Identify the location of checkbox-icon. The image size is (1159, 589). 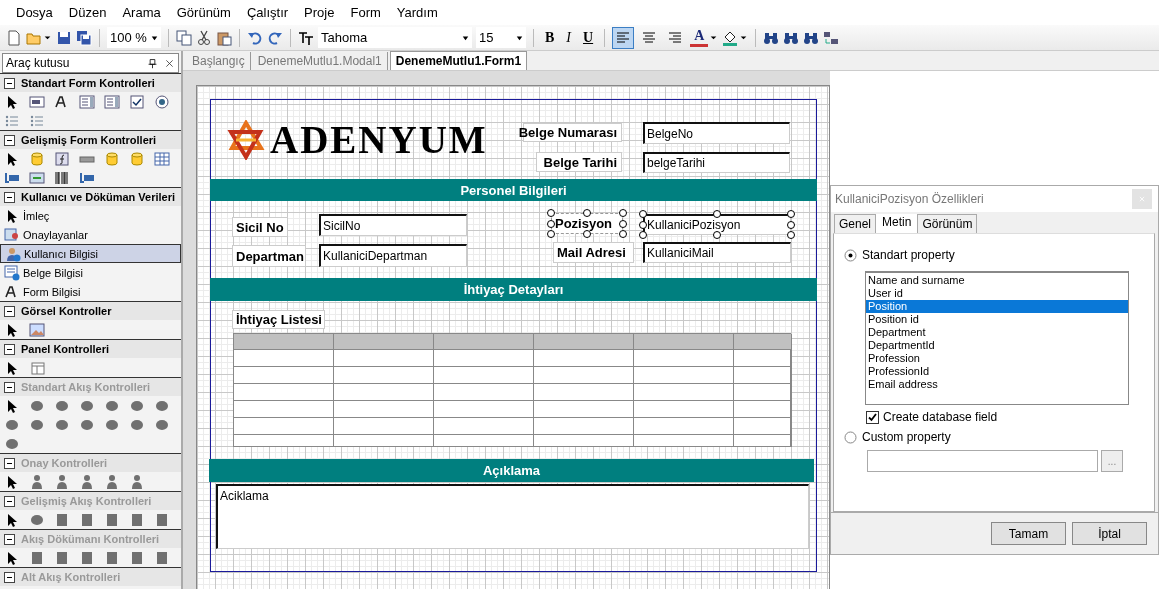
(137, 101).